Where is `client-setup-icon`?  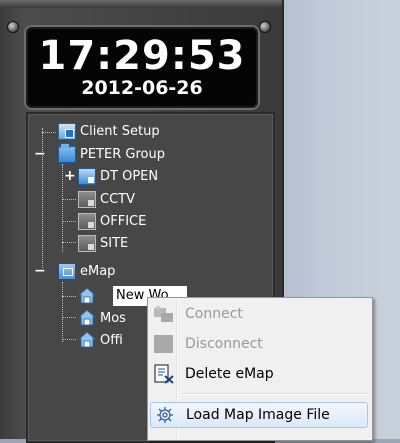
client-setup-icon is located at coordinates (67, 131).